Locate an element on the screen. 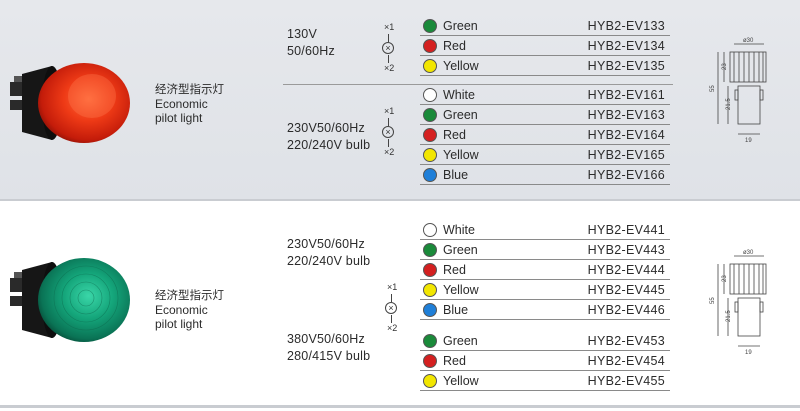  model-code: HYB2-EV134 is located at coordinates (626, 45).